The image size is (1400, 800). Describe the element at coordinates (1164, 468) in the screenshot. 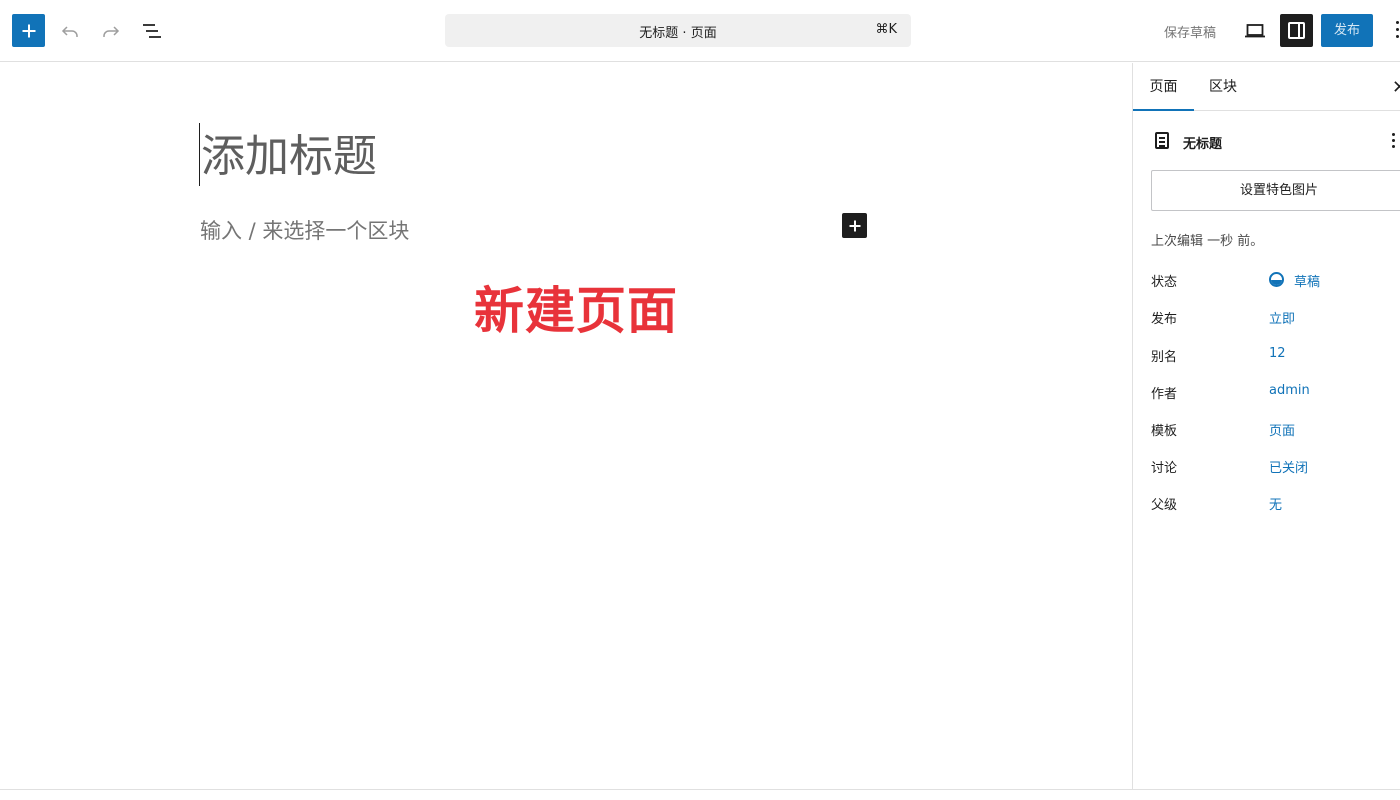

I see `meta-label: 讨论` at that location.